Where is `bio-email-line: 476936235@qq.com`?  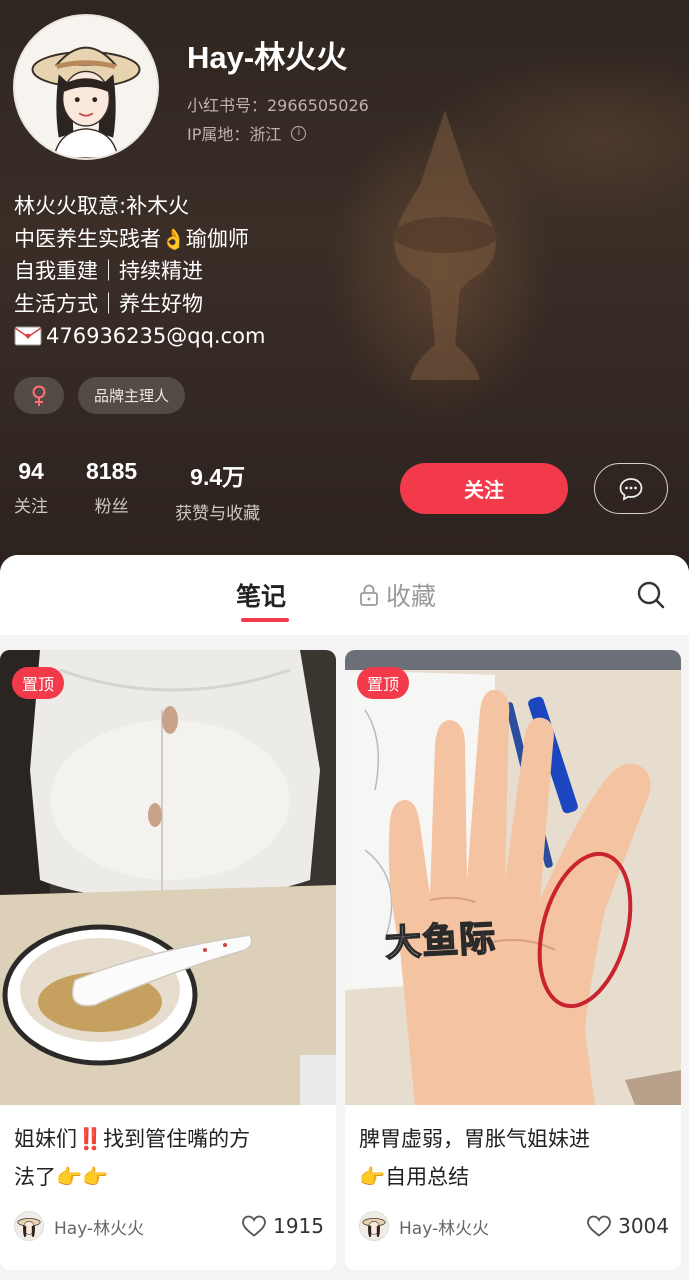
bio-email-line: 476936235@qq.com is located at coordinates (139, 336).